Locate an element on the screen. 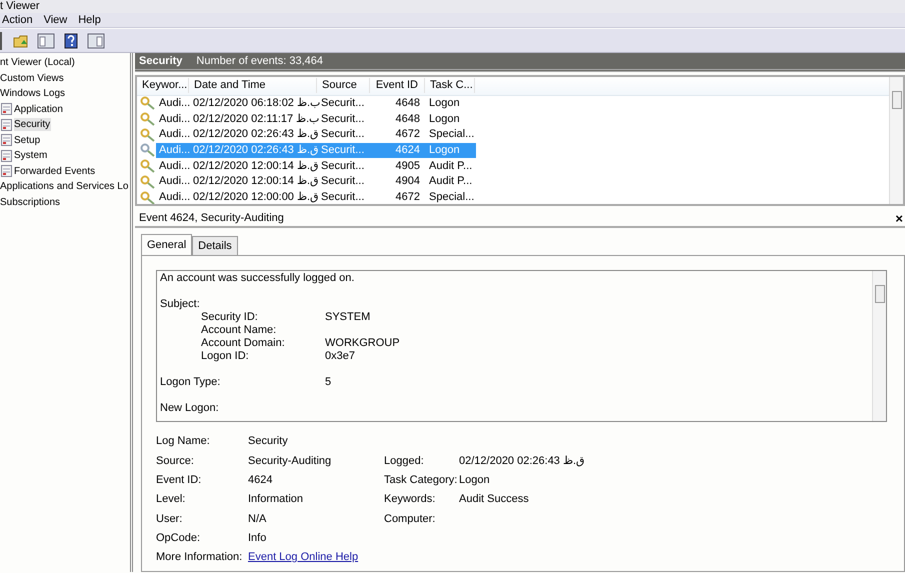 The width and height of the screenshot is (905, 573). column-header: Date and Time is located at coordinates (253, 85).